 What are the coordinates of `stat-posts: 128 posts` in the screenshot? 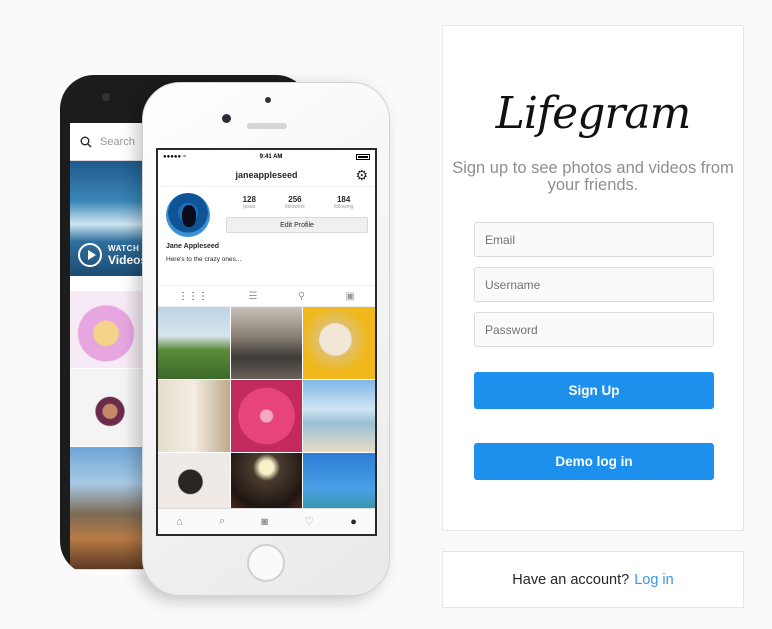 It's located at (249, 202).